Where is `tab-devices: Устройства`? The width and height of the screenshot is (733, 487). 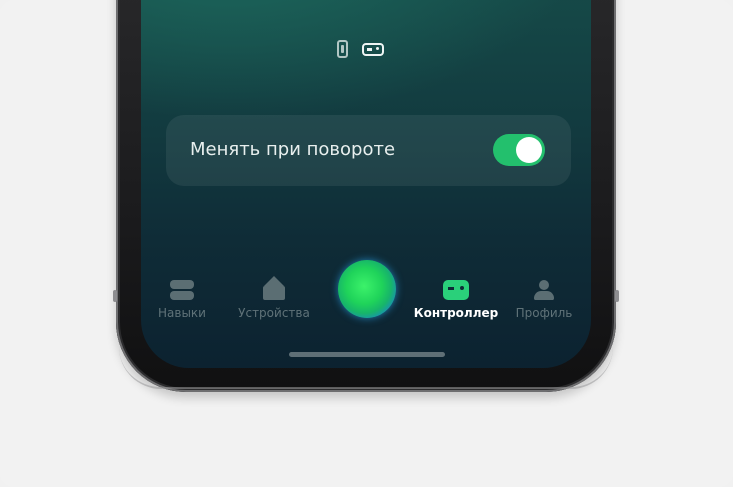 tab-devices: Устройства is located at coordinates (274, 298).